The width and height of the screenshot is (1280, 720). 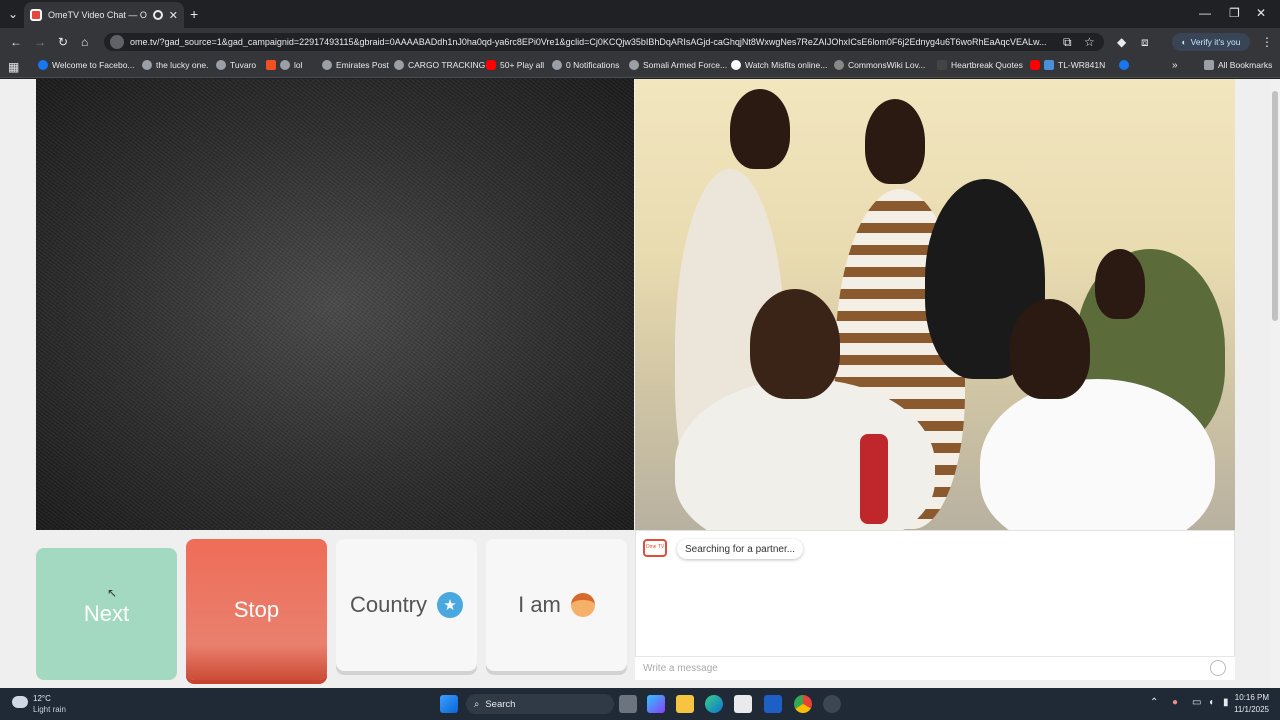 I want to click on maximize-icon: ❐, so click(x=1234, y=13).